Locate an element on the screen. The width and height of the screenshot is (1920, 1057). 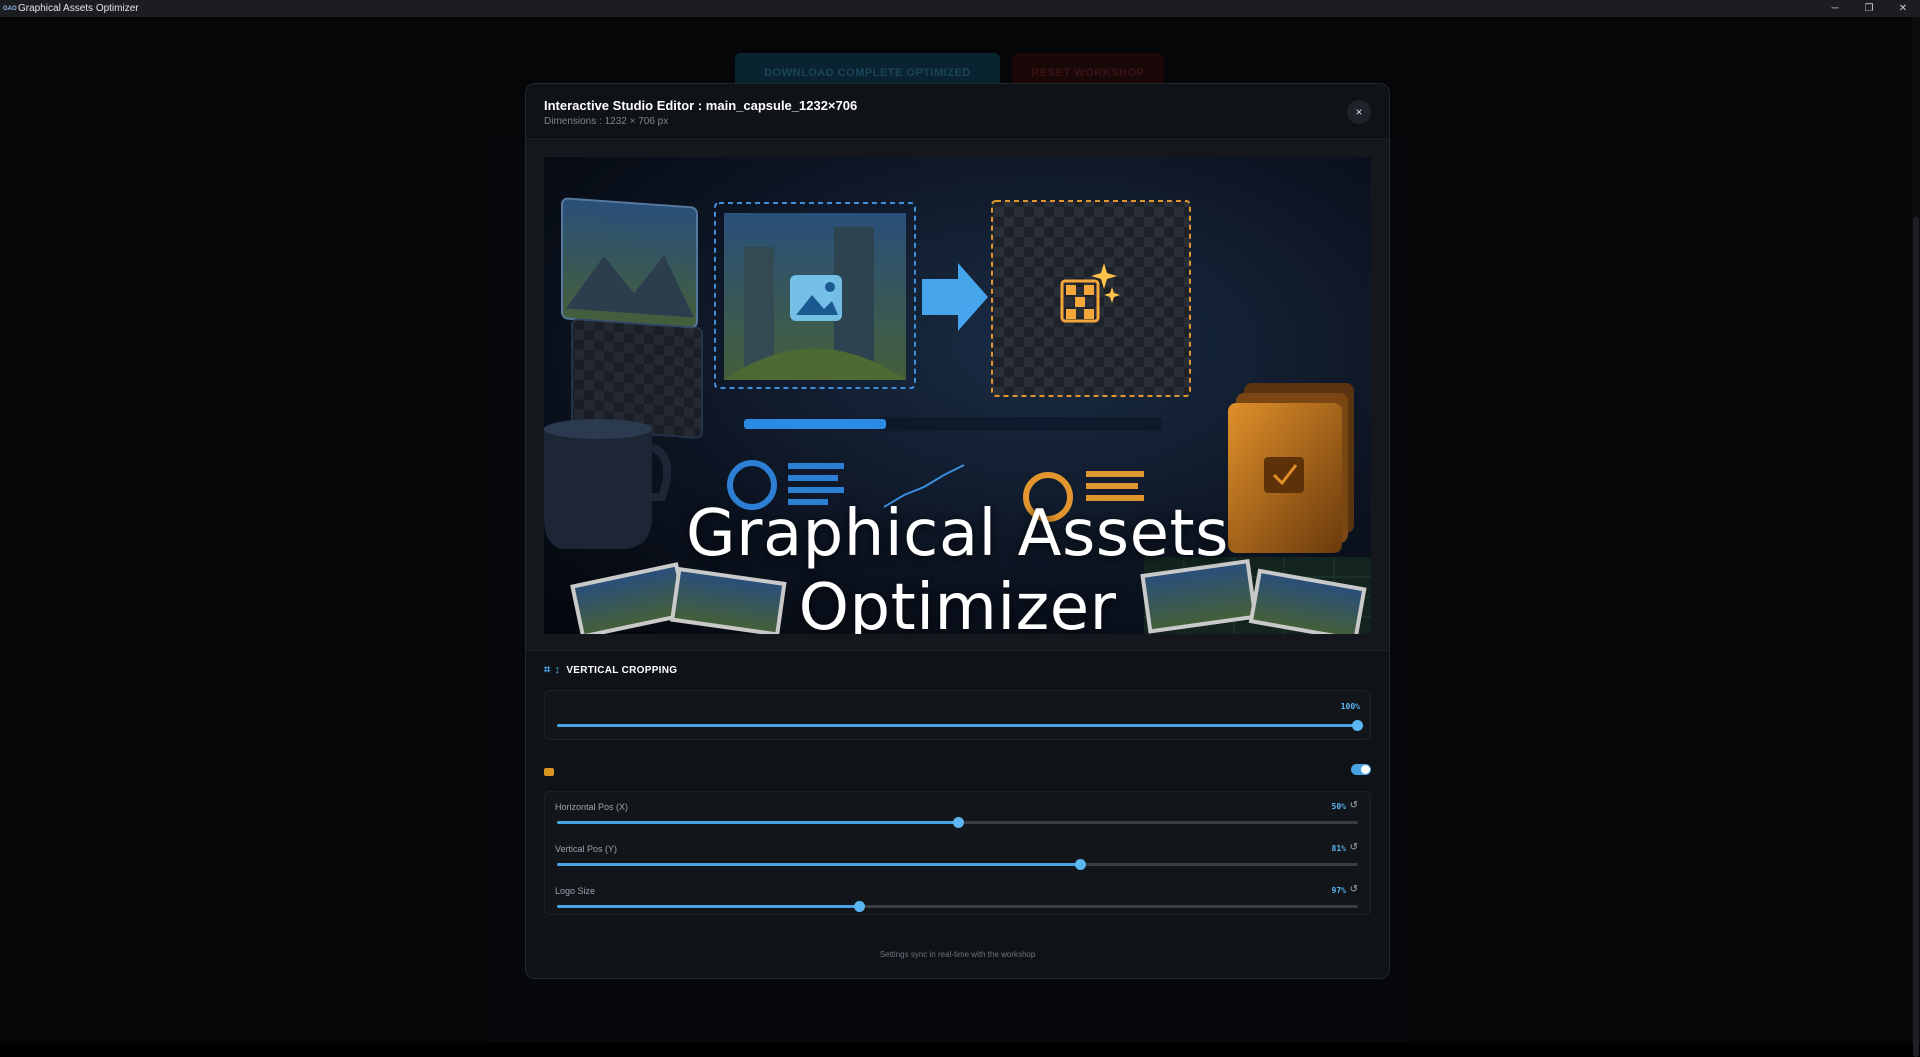
reset-logo-size-icon: ↺ is located at coordinates (1354, 889).